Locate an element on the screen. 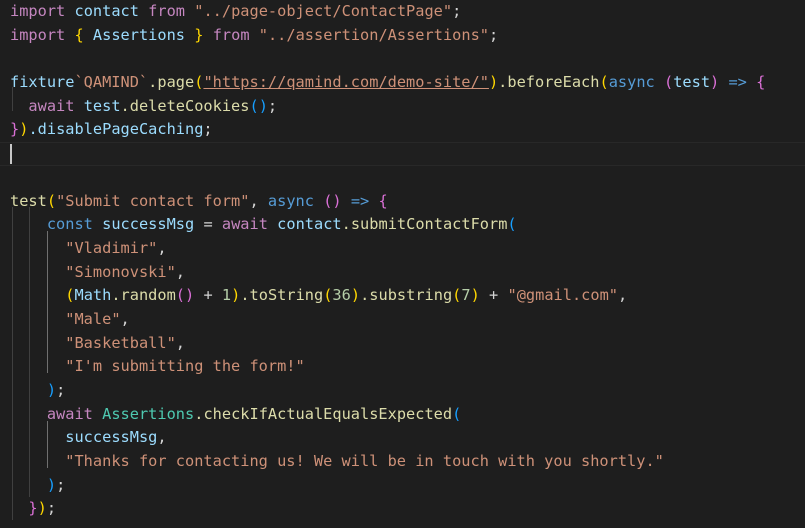 The image size is (805, 528). token-hobby-arg: "Basketball" is located at coordinates (120, 342).